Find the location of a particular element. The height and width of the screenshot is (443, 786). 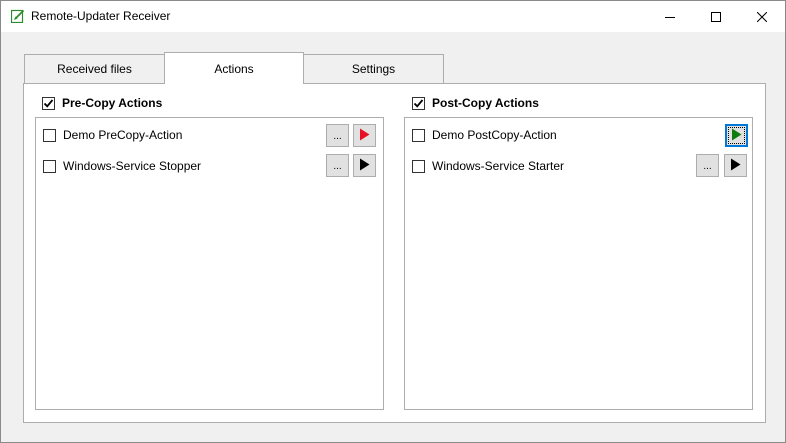

maximize-icon is located at coordinates (716, 16).